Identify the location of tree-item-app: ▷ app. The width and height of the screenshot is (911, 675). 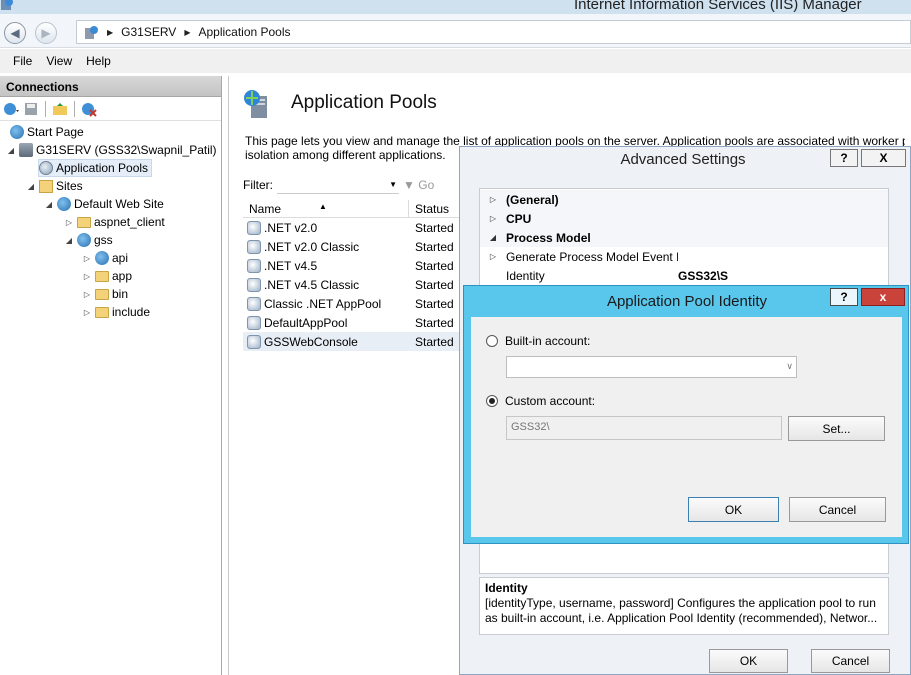
(107, 276).